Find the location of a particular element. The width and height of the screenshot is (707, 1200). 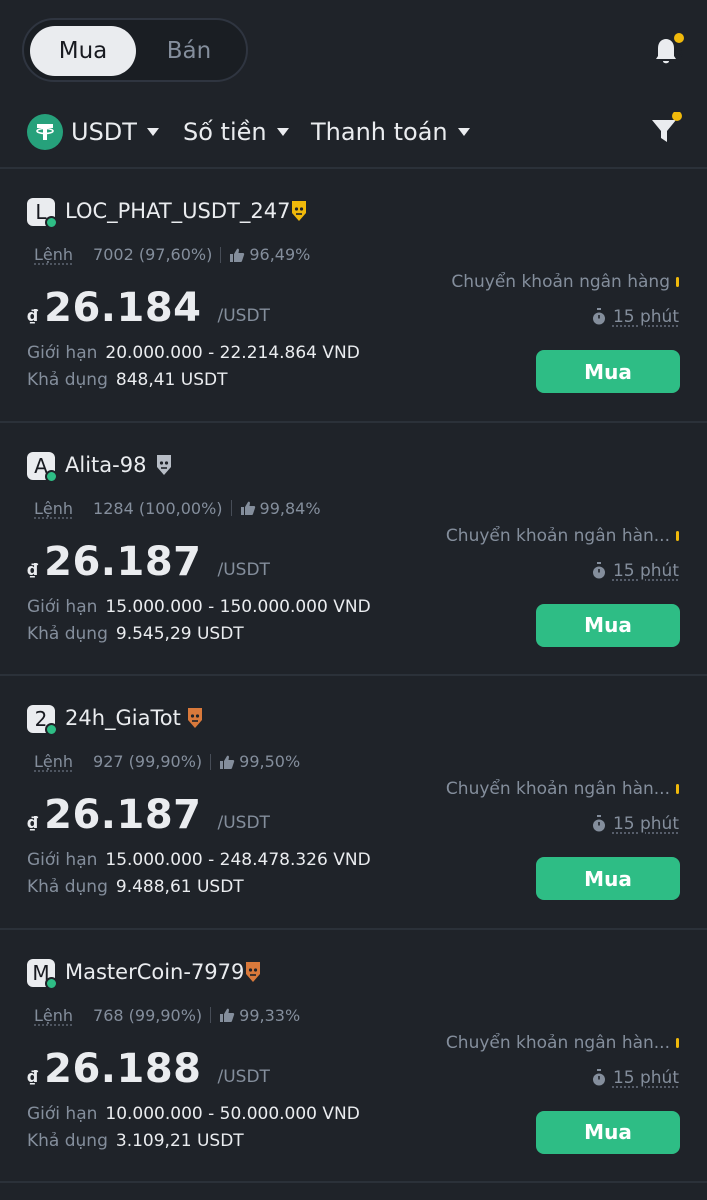

orders-count: 1284 (100,00%) is located at coordinates (158, 508).